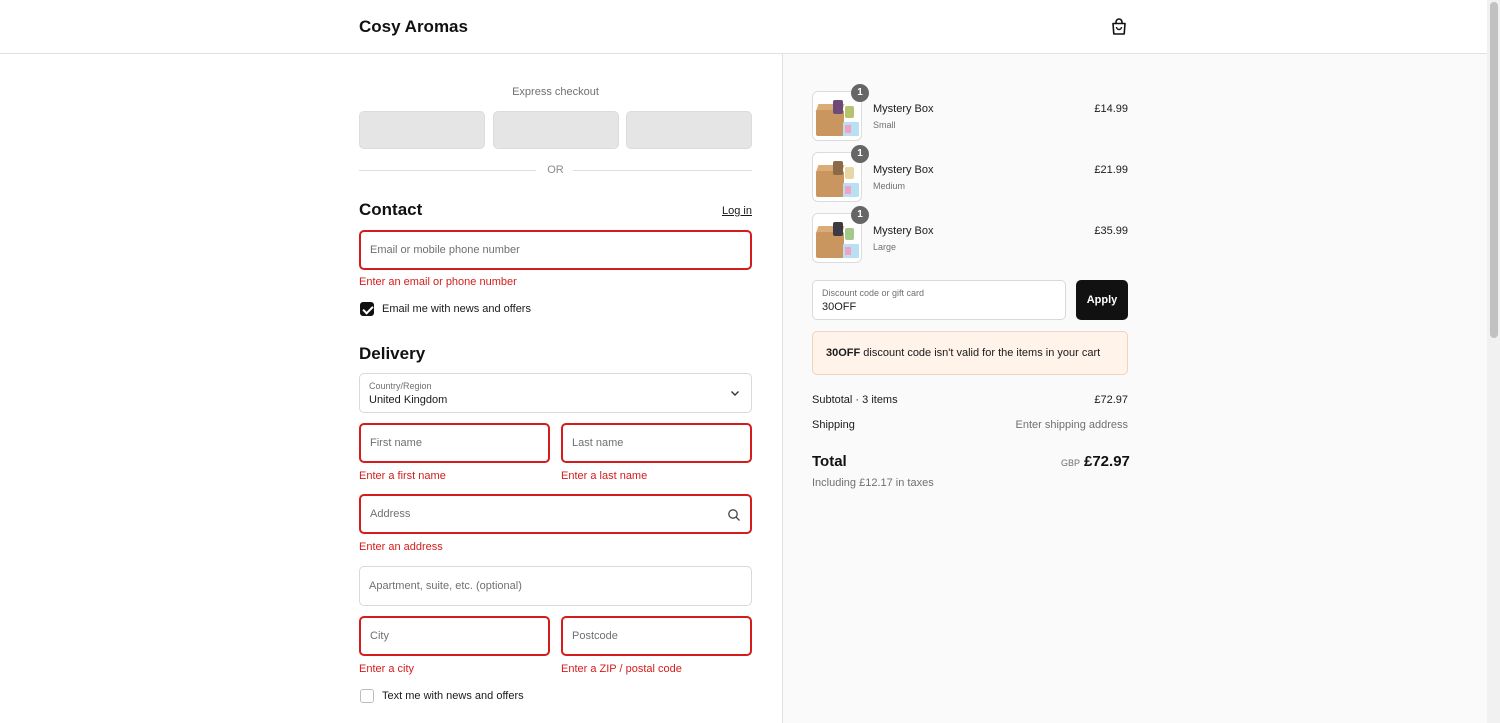 Image resolution: width=1500 pixels, height=723 pixels. I want to click on address-field, so click(555, 514).